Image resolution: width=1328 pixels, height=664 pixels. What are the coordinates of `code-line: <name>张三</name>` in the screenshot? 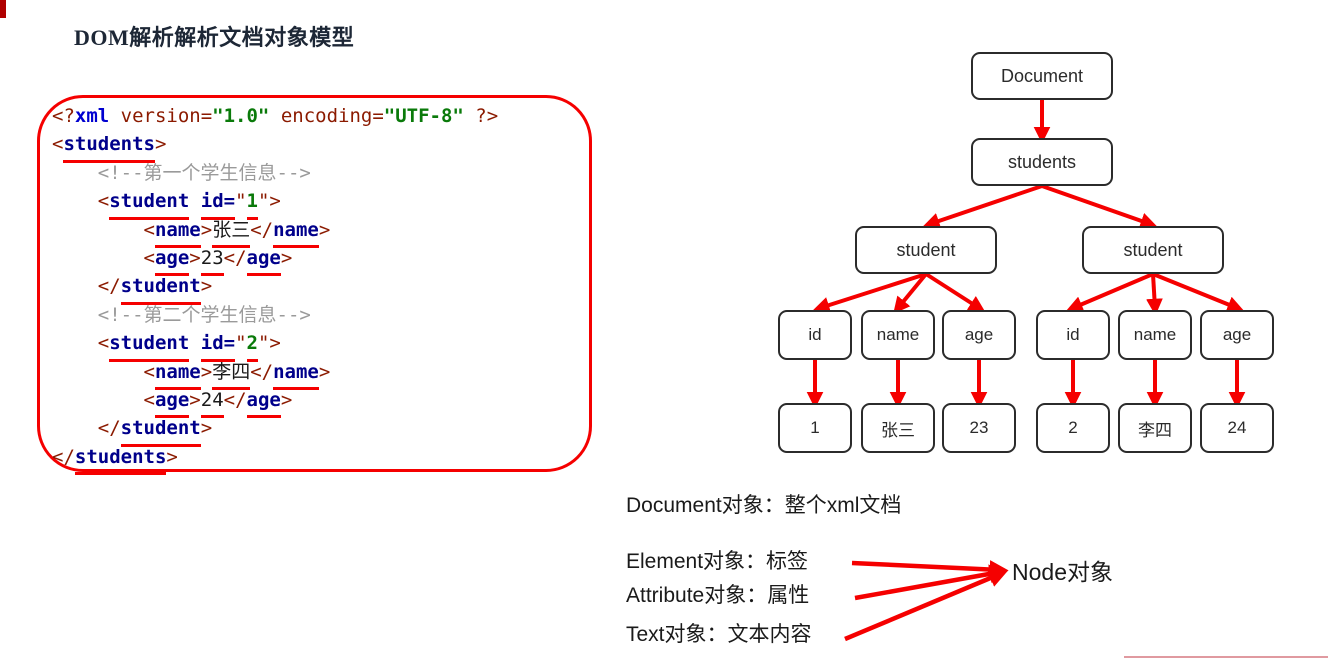 It's located at (322, 232).